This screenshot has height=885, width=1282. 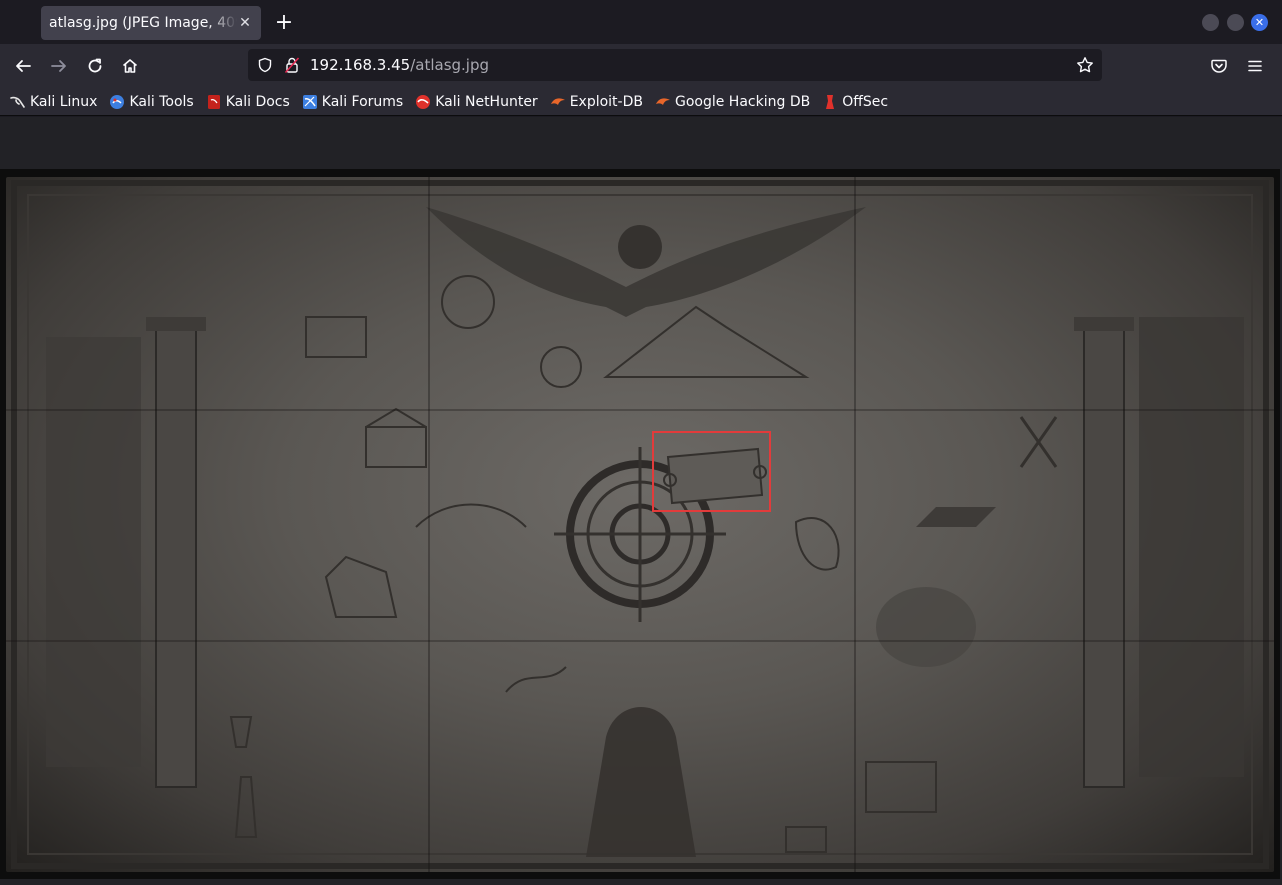 I want to click on arrow-left-icon, so click(x=23, y=66).